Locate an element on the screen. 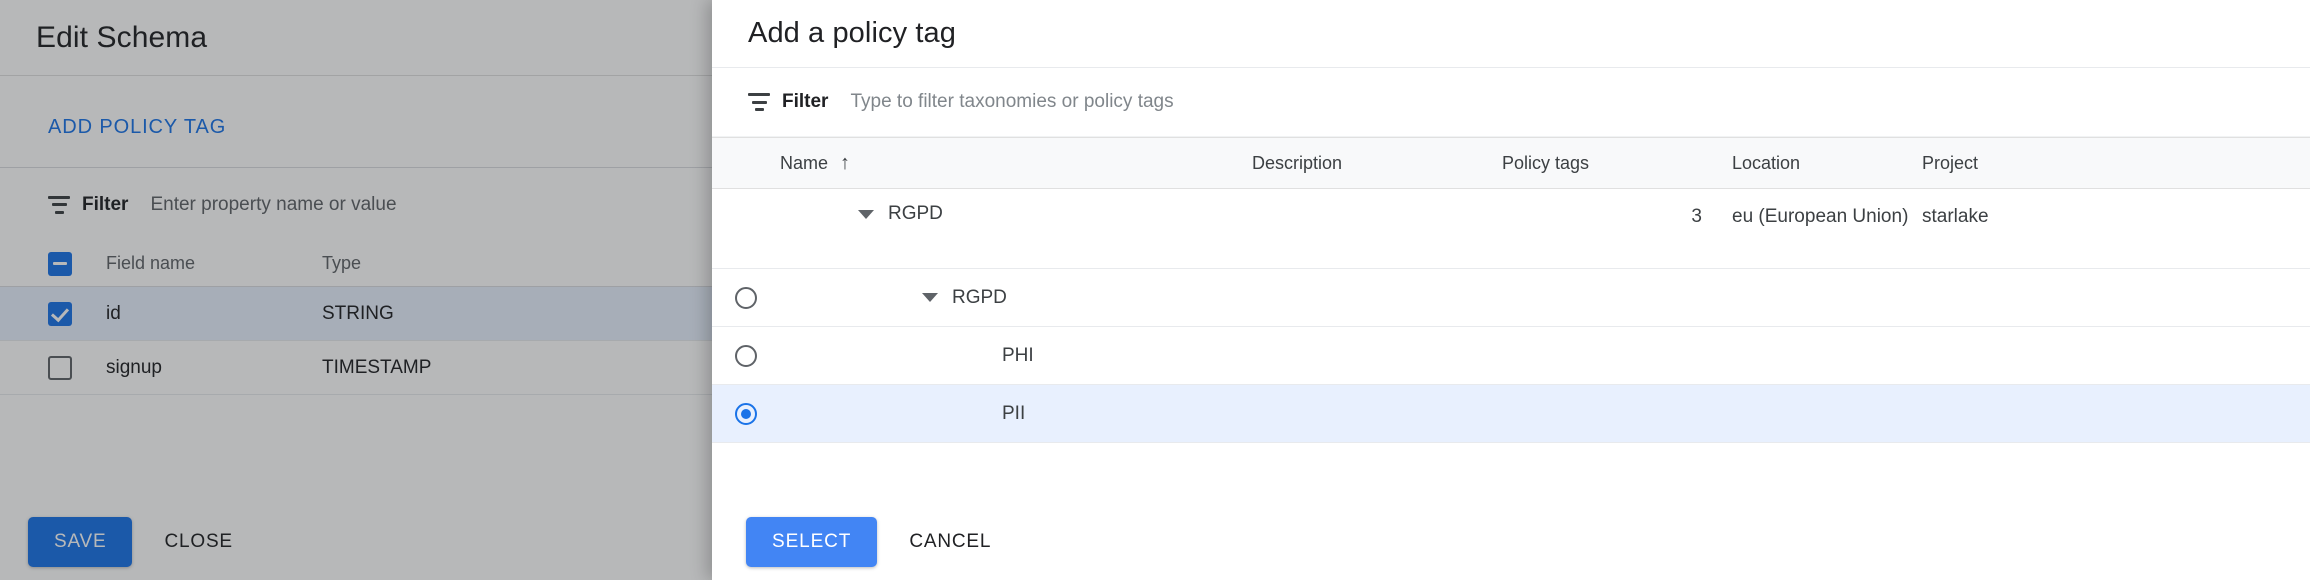 The height and width of the screenshot is (580, 2310). dialog-title: Add a policy tag is located at coordinates (852, 33).